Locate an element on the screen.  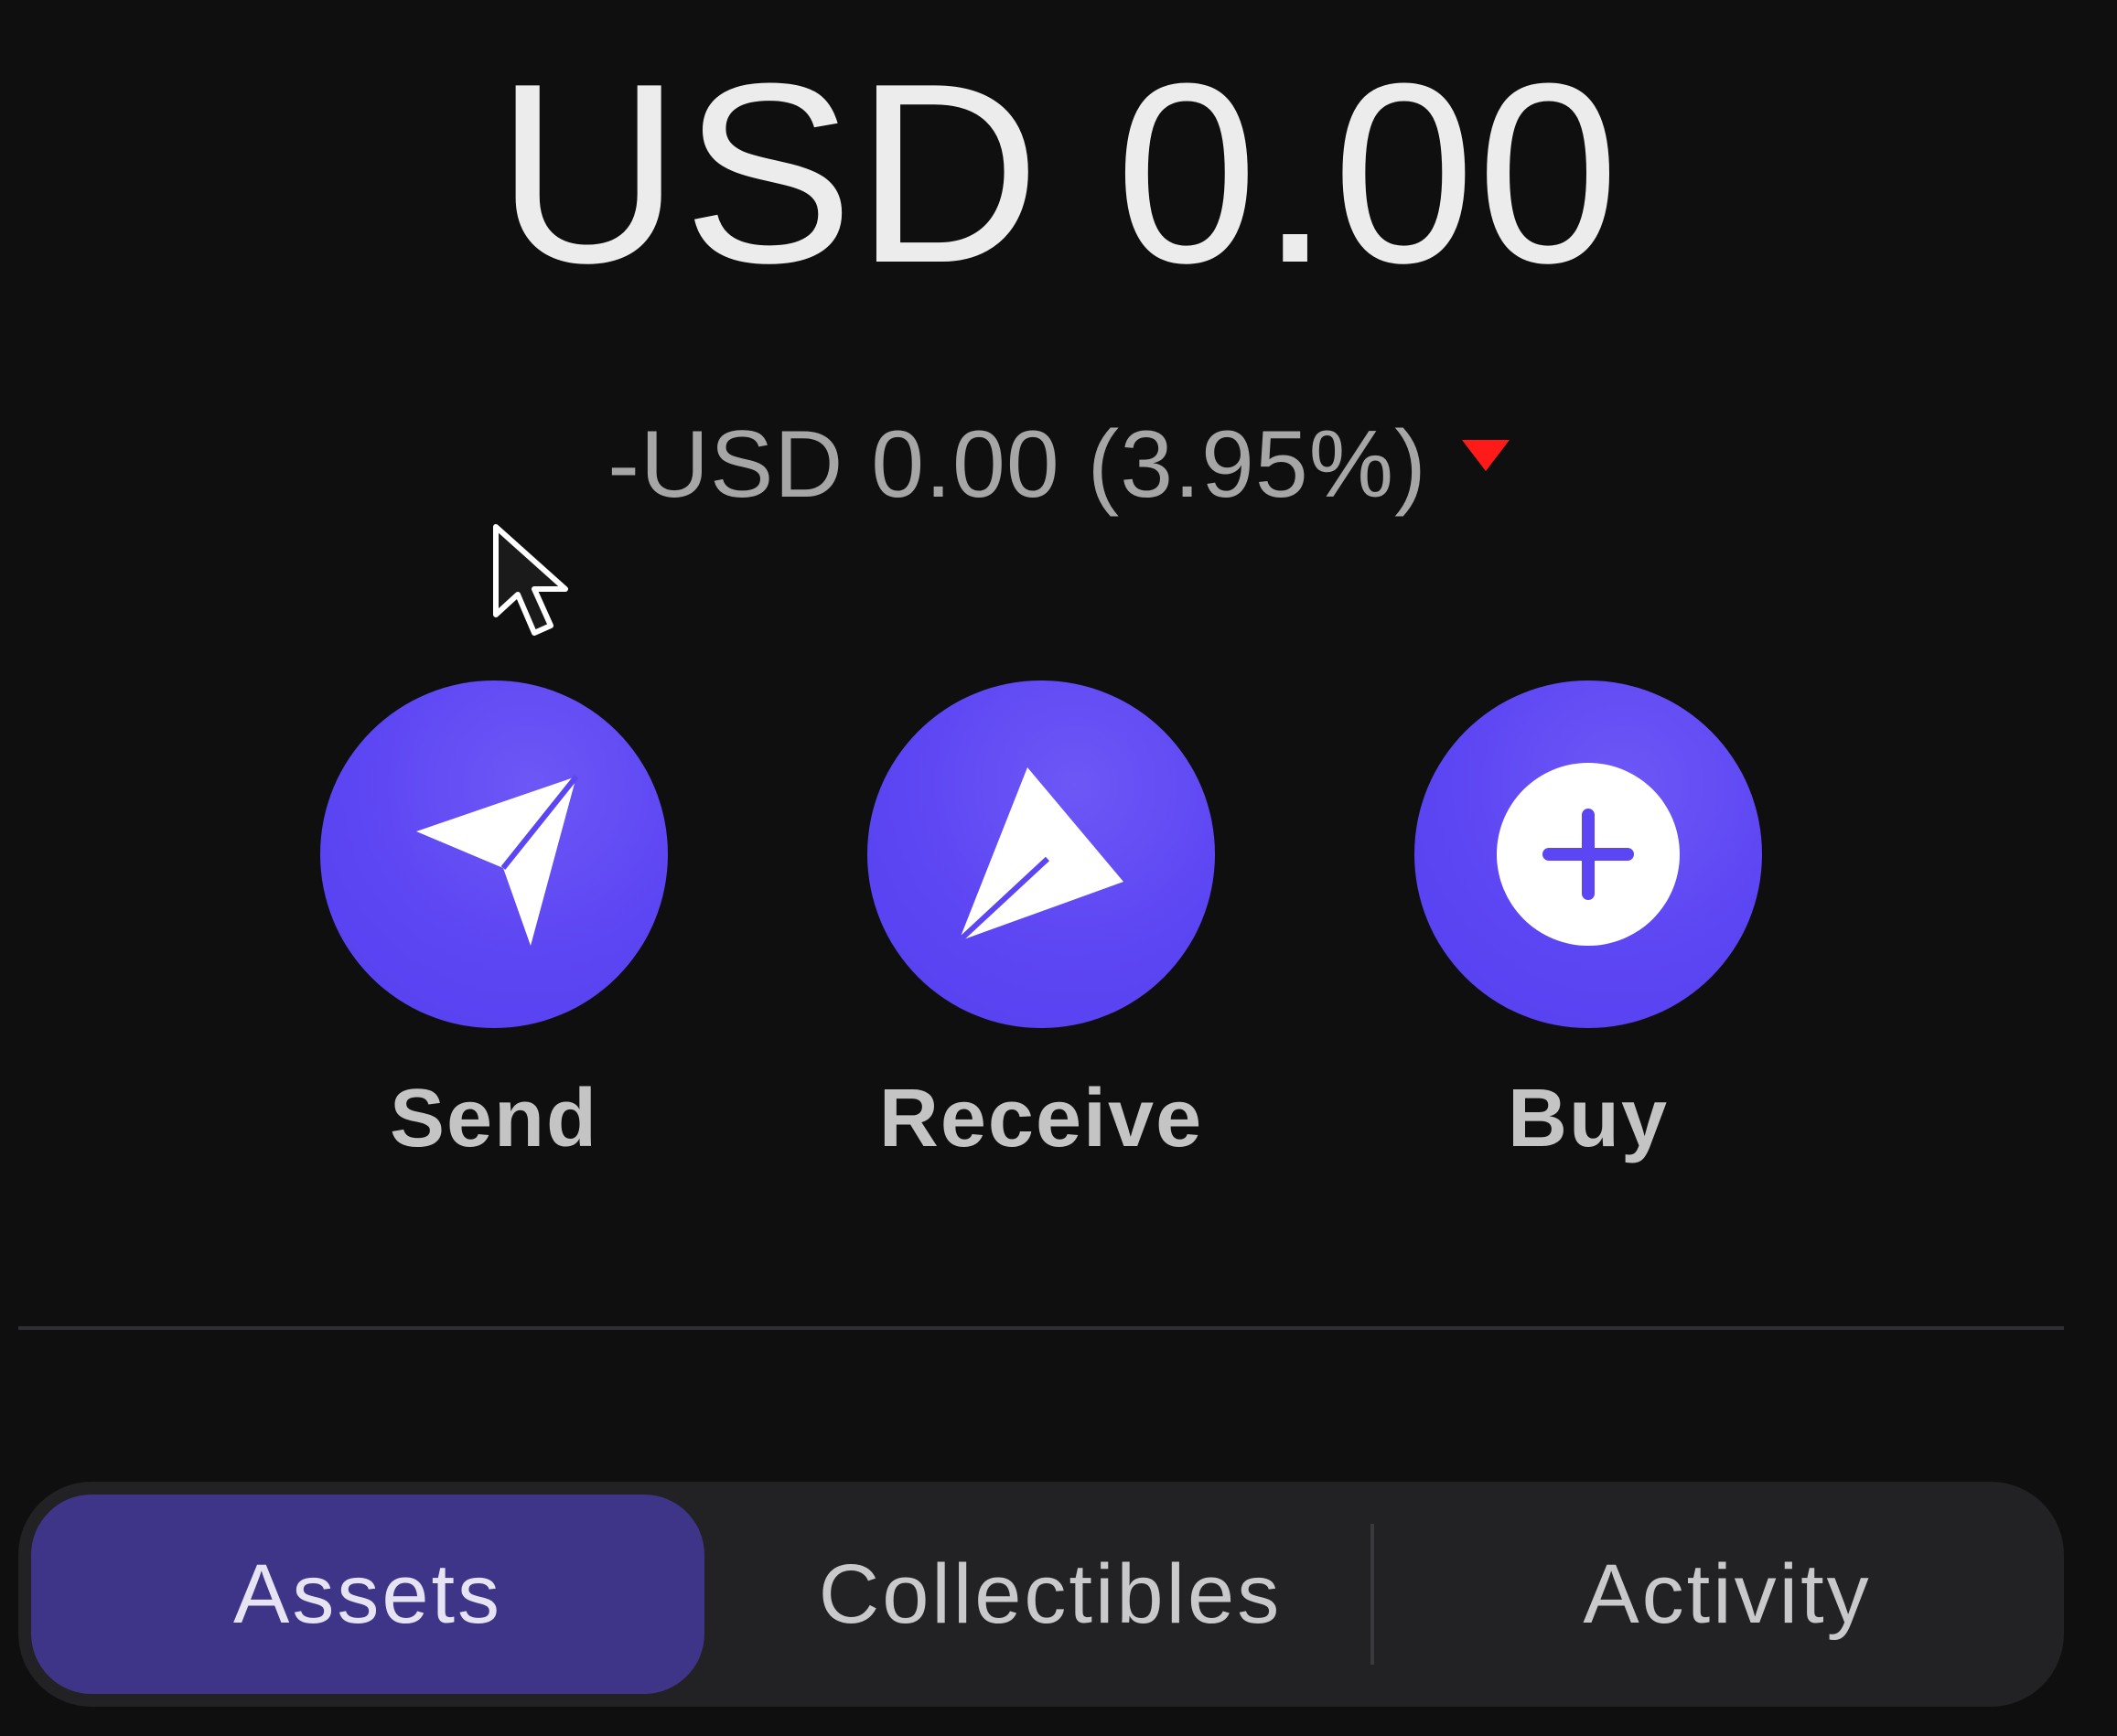
receive-label: Receive is located at coordinates (1041, 1118).